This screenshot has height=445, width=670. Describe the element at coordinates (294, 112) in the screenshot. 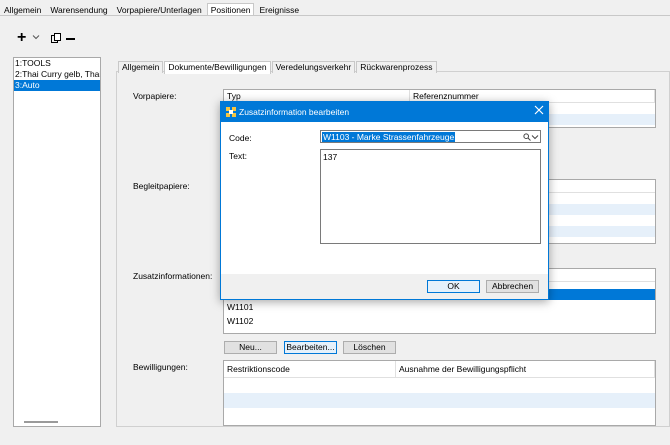

I see `dialog-title: Zusatzinformation bearbeiten` at that location.